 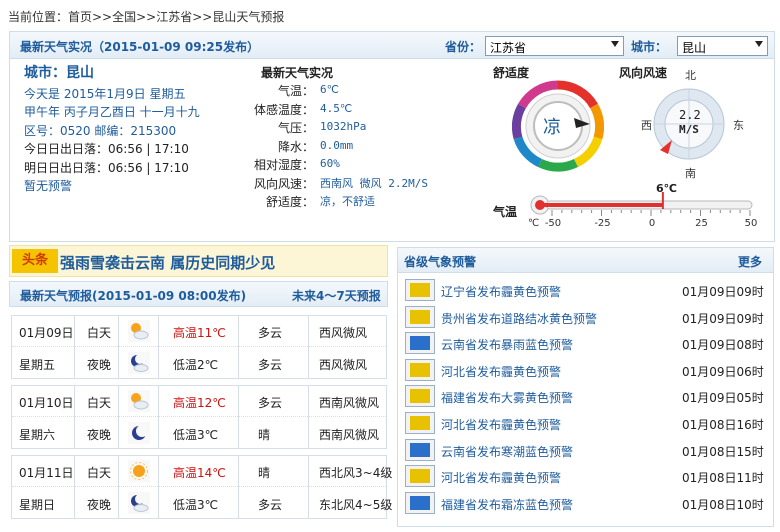 I want to click on warning-link: 福建省发布大雾黄色预警, so click(x=507, y=397).